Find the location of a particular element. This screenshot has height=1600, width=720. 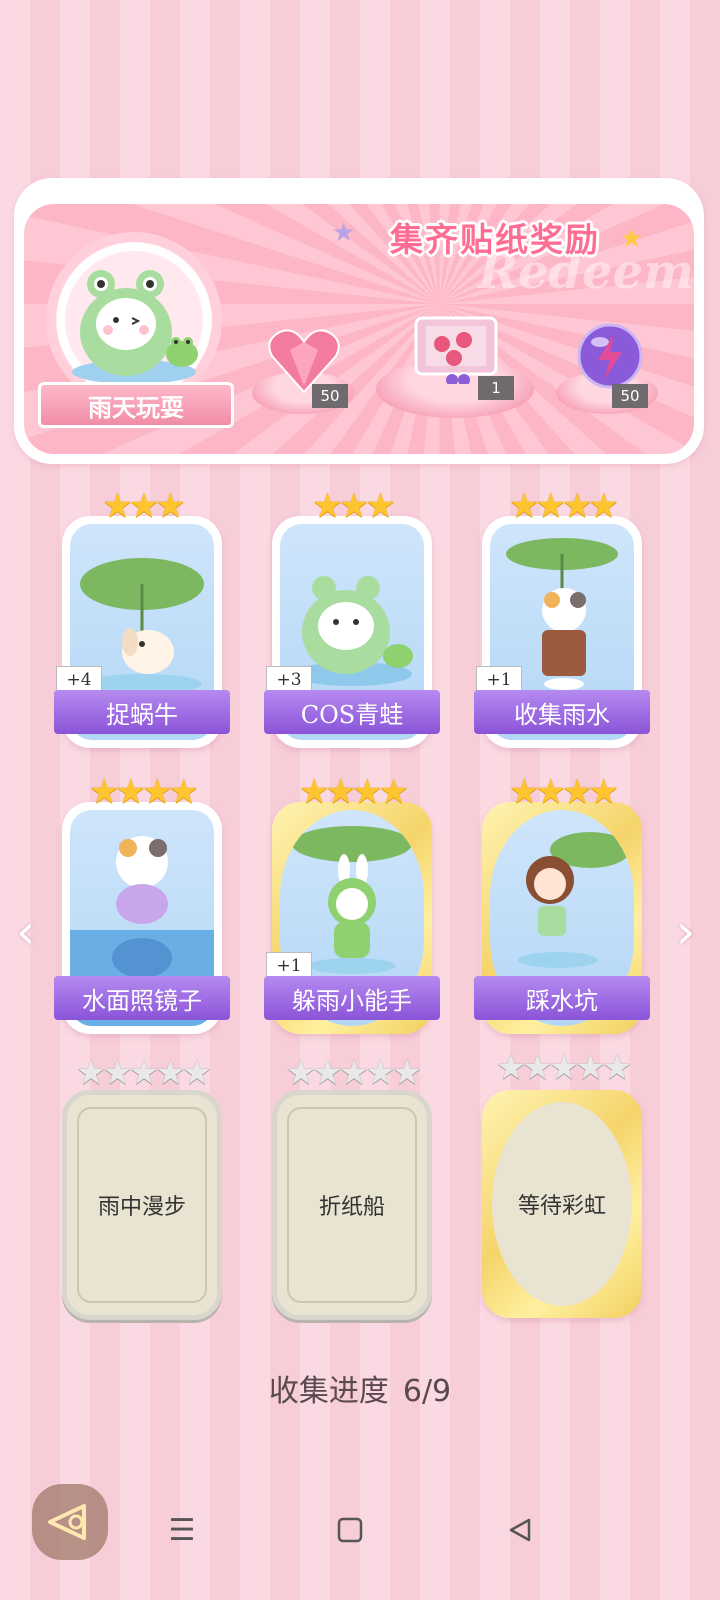

progress-label: 收集进度 is located at coordinates (328, 1391).